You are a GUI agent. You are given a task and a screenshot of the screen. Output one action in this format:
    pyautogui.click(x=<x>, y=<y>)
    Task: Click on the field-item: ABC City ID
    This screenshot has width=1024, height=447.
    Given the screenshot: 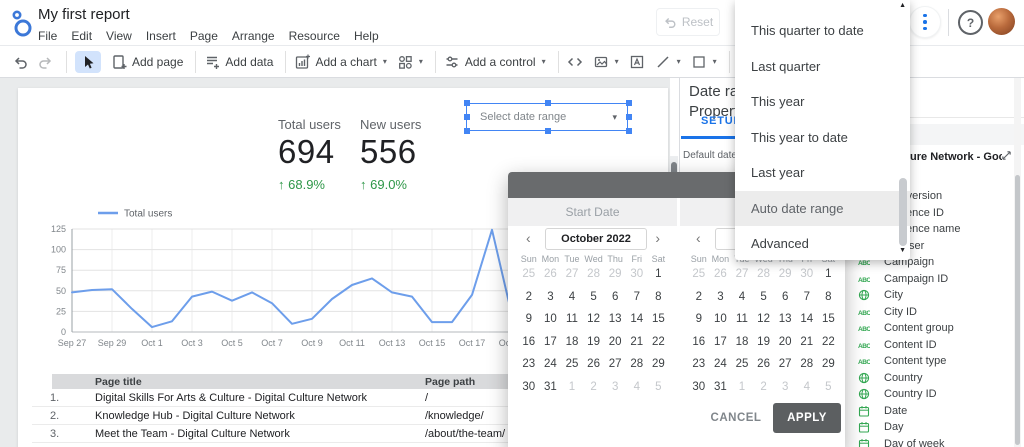 What is the action you would take?
    pyautogui.click(x=929, y=312)
    